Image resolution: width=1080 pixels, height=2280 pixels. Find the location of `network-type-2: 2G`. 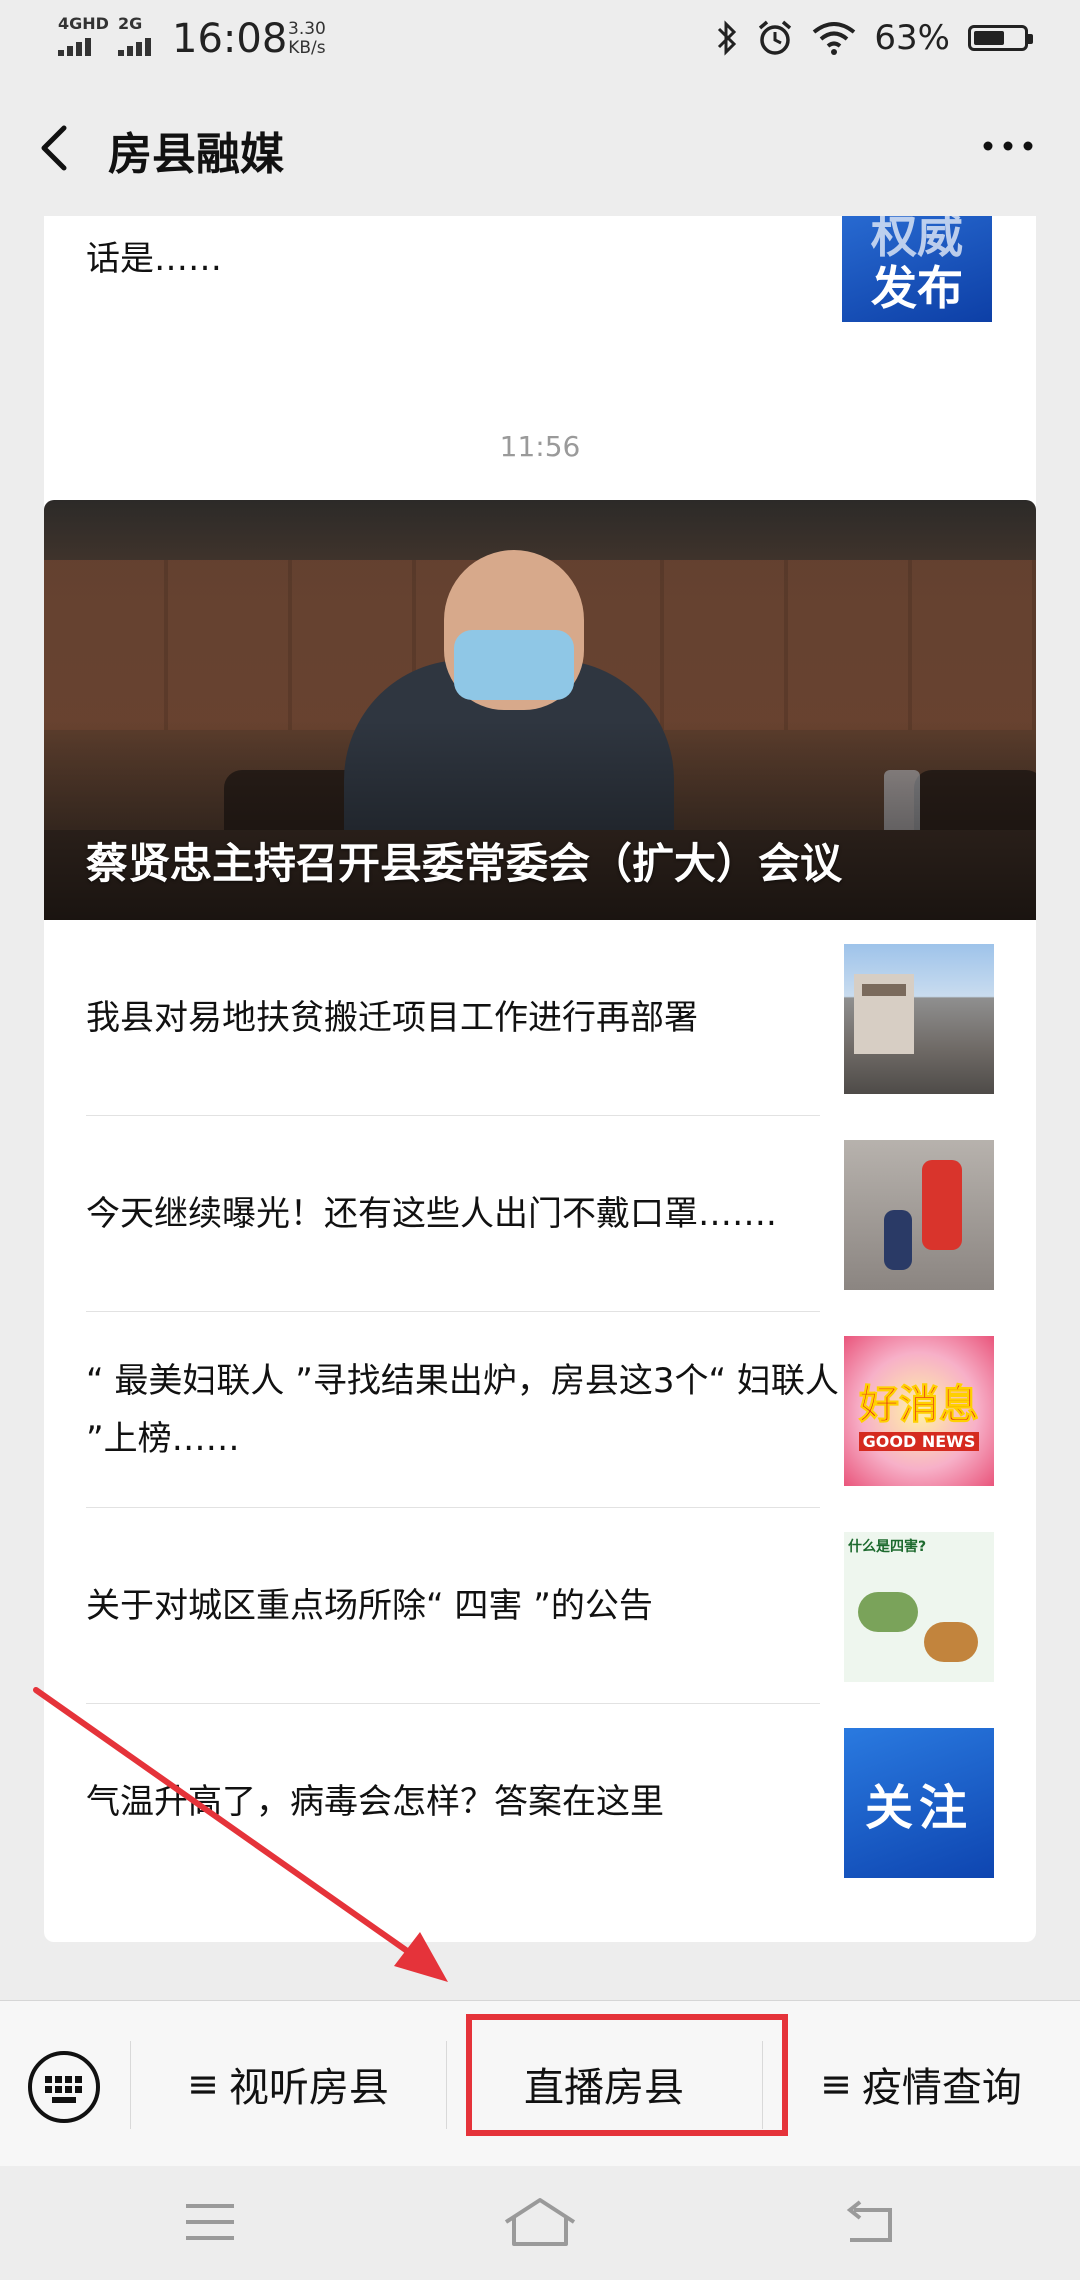

network-type-2: 2G is located at coordinates (130, 23).